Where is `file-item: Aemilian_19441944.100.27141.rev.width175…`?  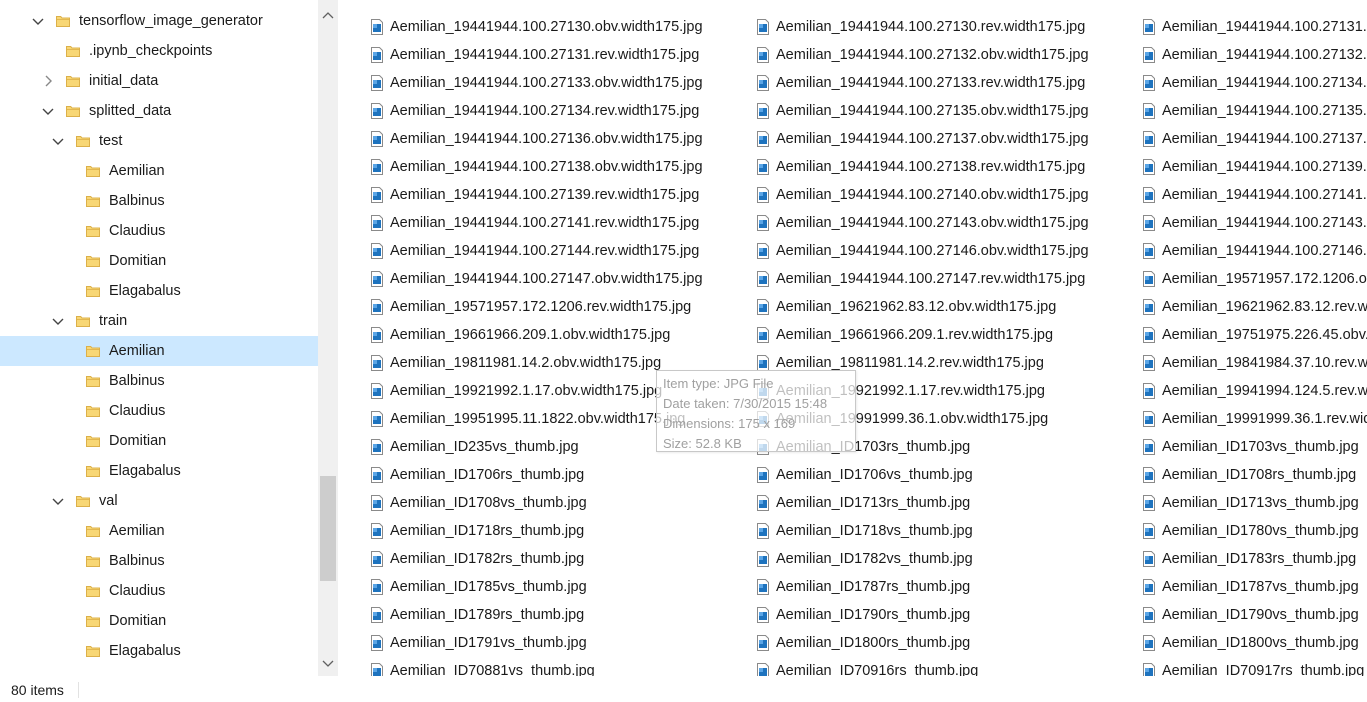
file-item: Aemilian_19441944.100.27141.rev.width175… is located at coordinates (536, 223).